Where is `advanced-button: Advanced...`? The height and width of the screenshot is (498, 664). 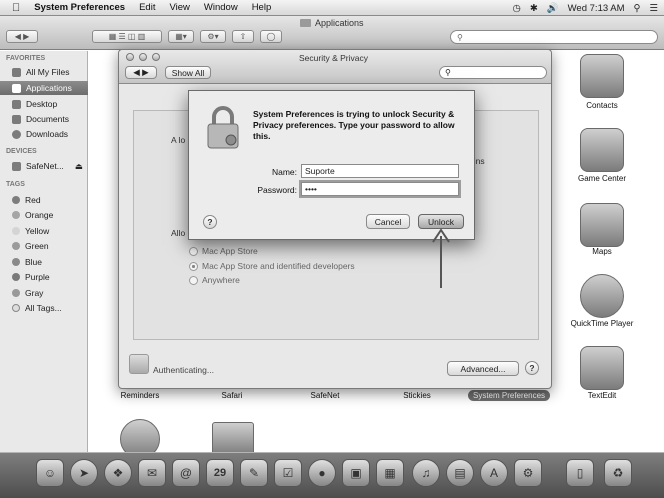 advanced-button: Advanced... is located at coordinates (483, 368).